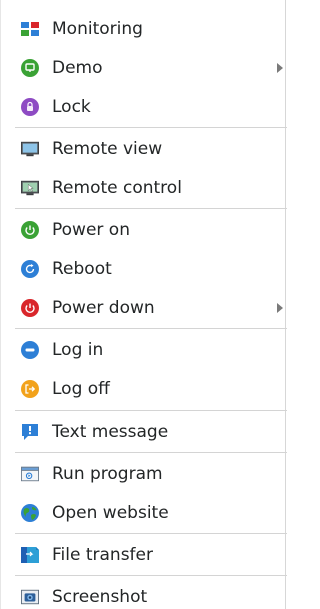  Describe the element at coordinates (97, 29) in the screenshot. I see `menu-item-label: Monitoring` at that location.